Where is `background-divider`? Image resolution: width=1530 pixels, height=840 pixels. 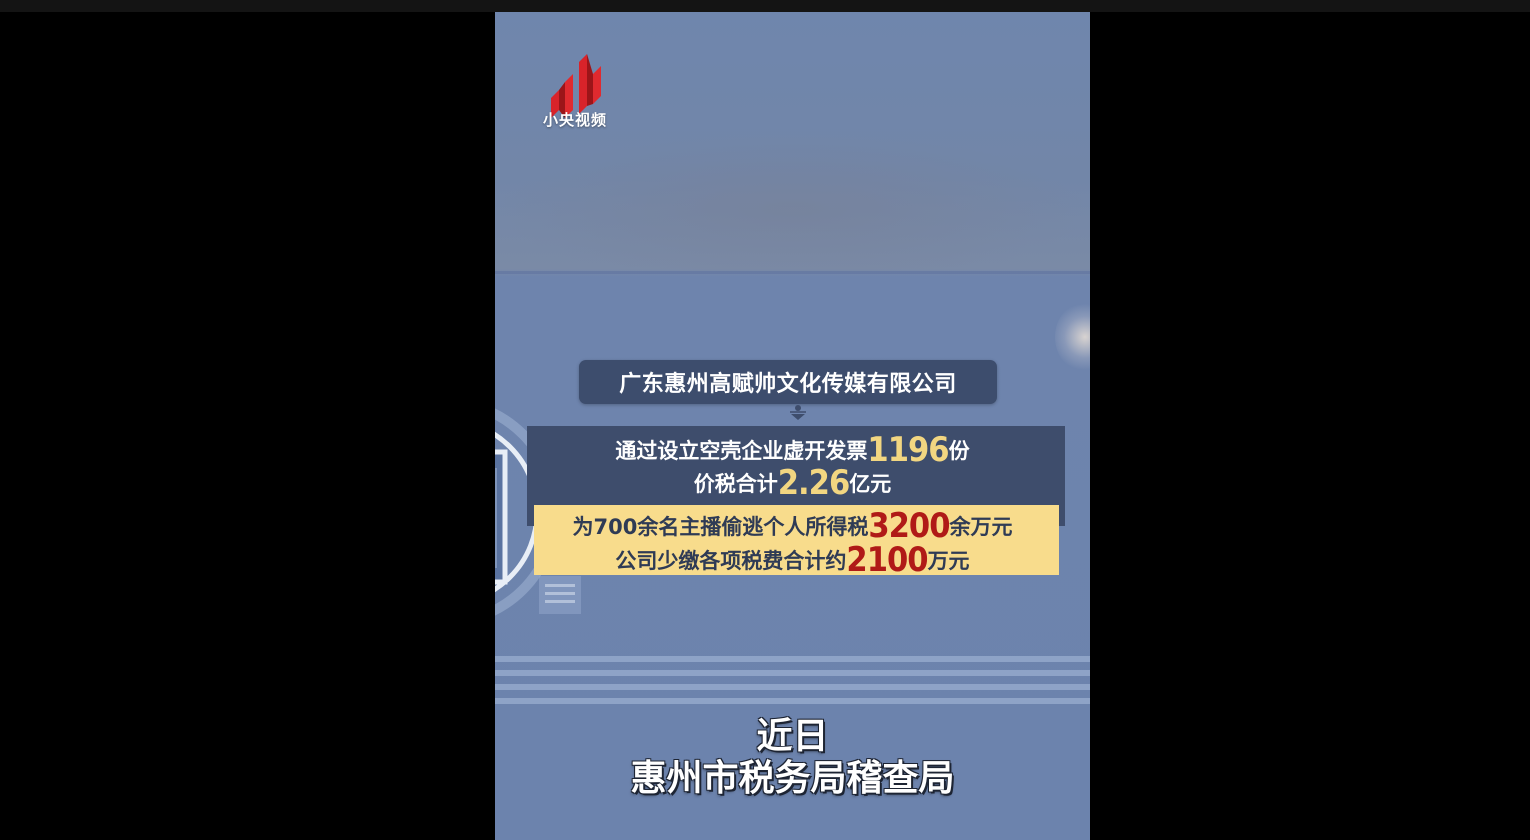
background-divider is located at coordinates (792, 272).